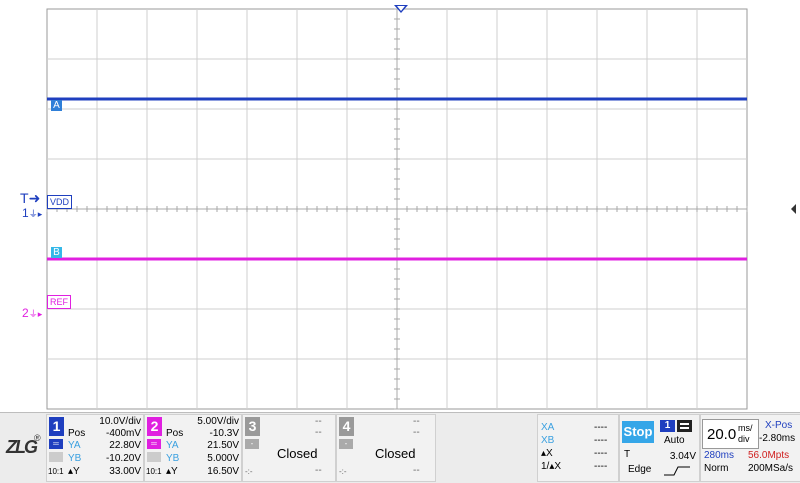  I want to click on ch2-pos-value: -10.3V, so click(224, 433).